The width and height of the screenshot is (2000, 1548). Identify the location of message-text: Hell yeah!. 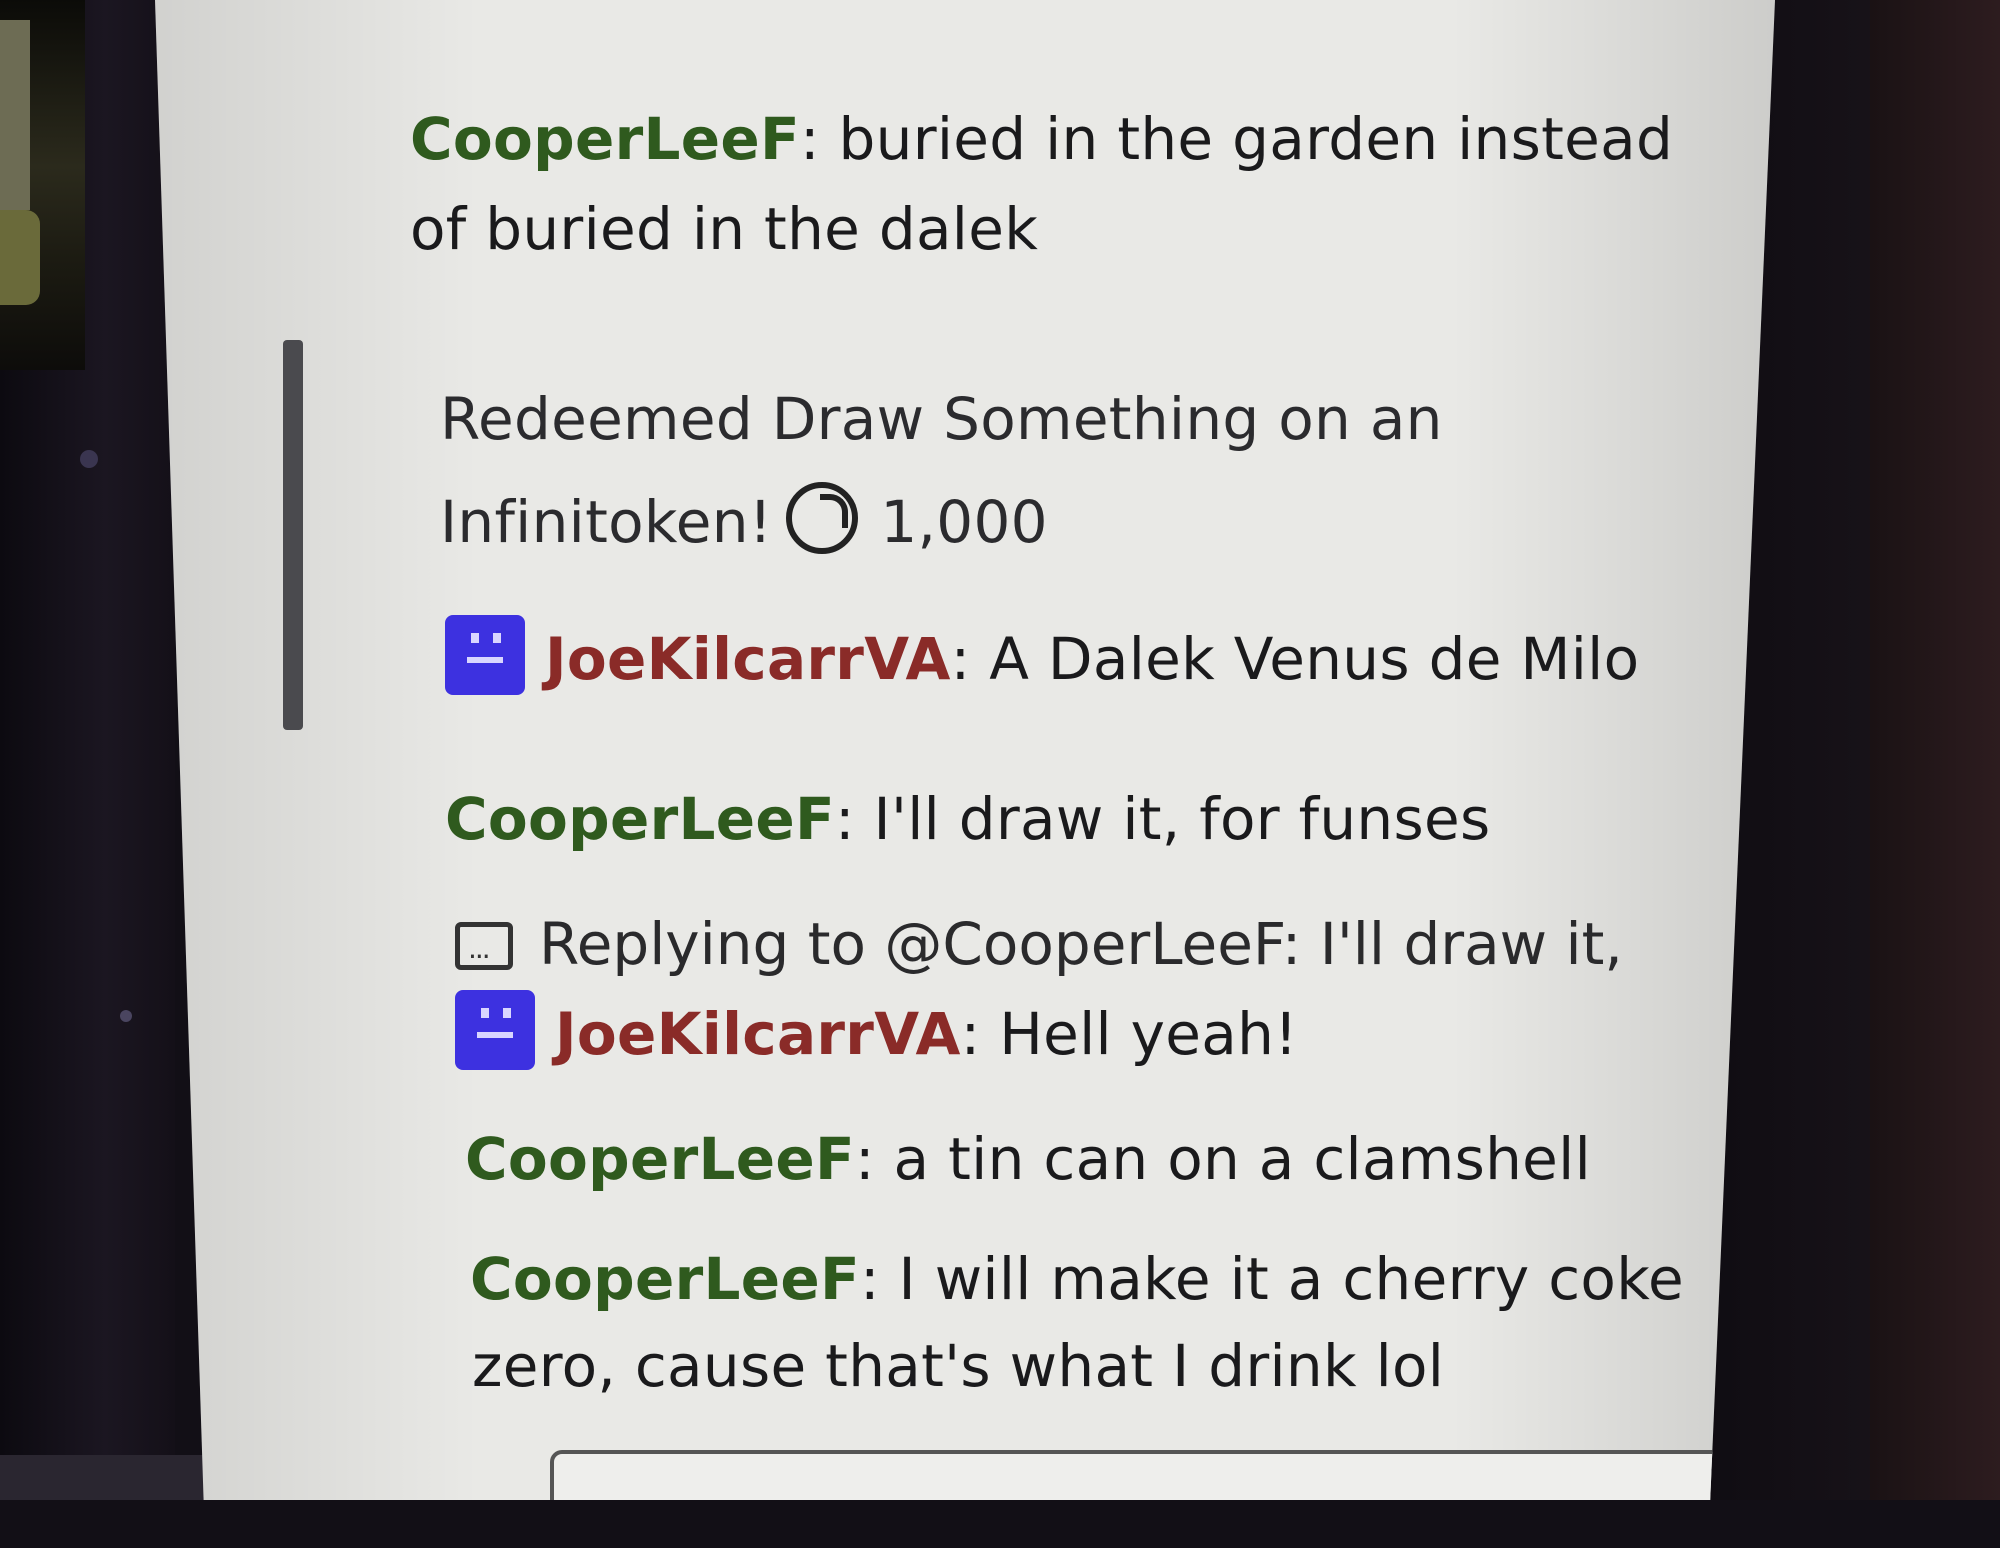
(1148, 1034).